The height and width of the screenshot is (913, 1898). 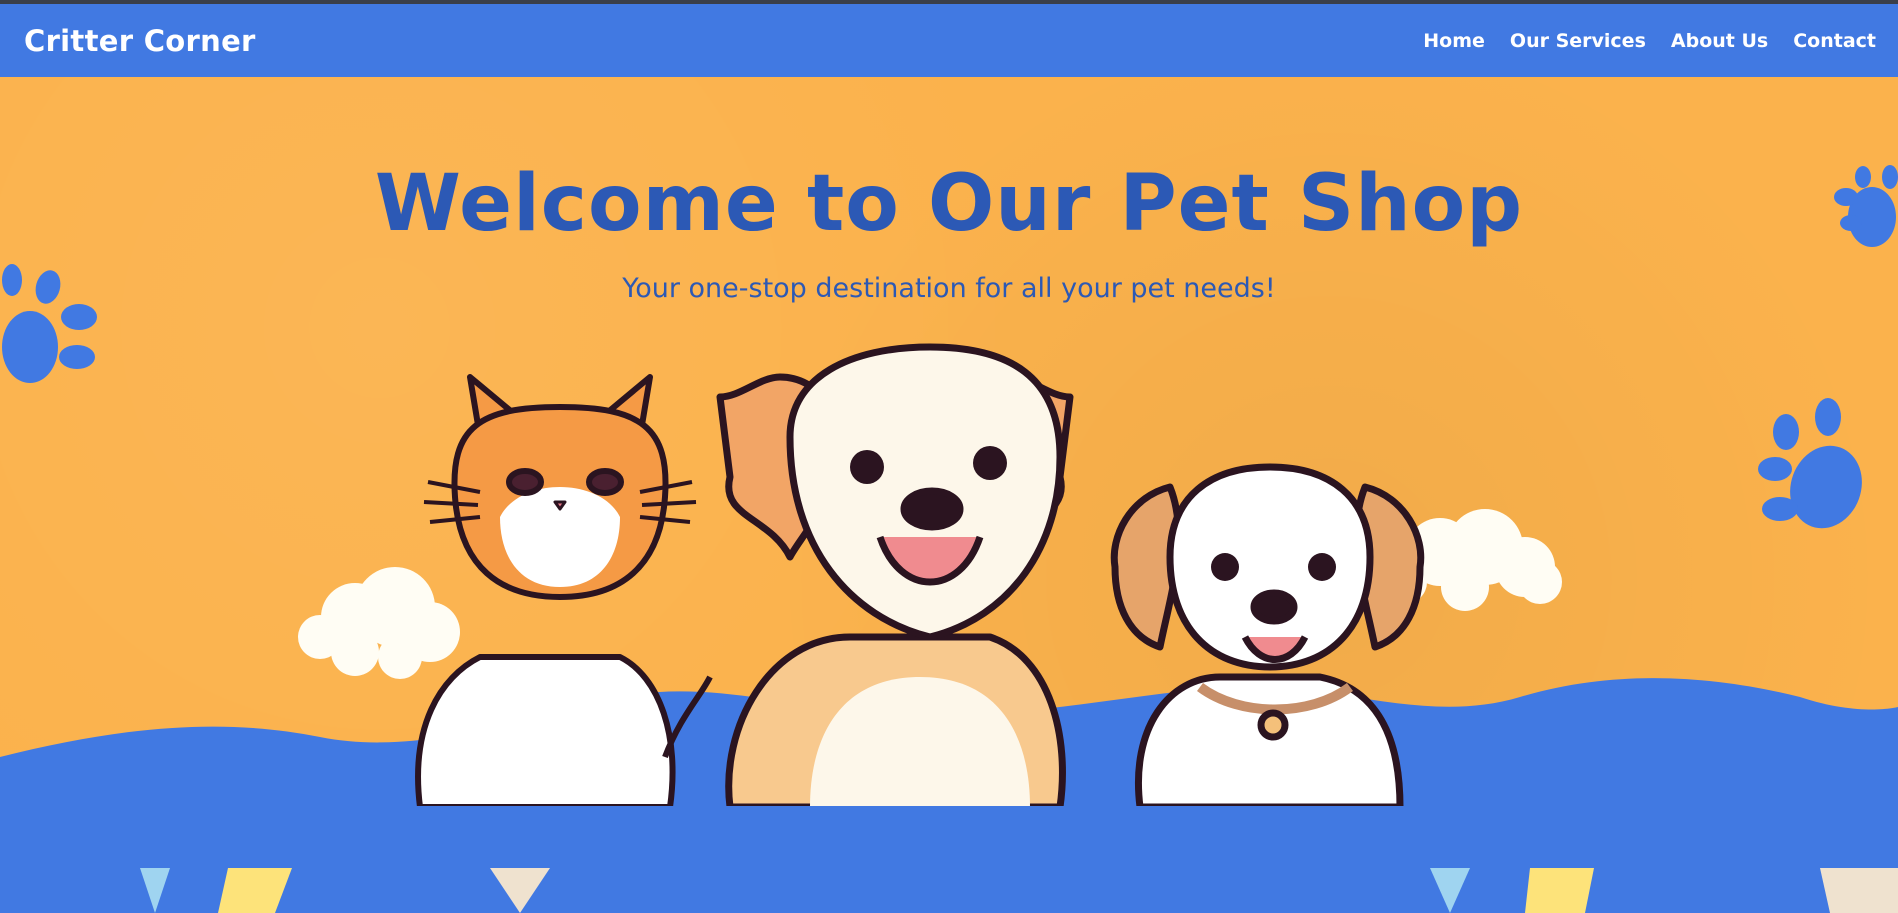 I want to click on nav-link-contact: Contact, so click(x=1834, y=41).